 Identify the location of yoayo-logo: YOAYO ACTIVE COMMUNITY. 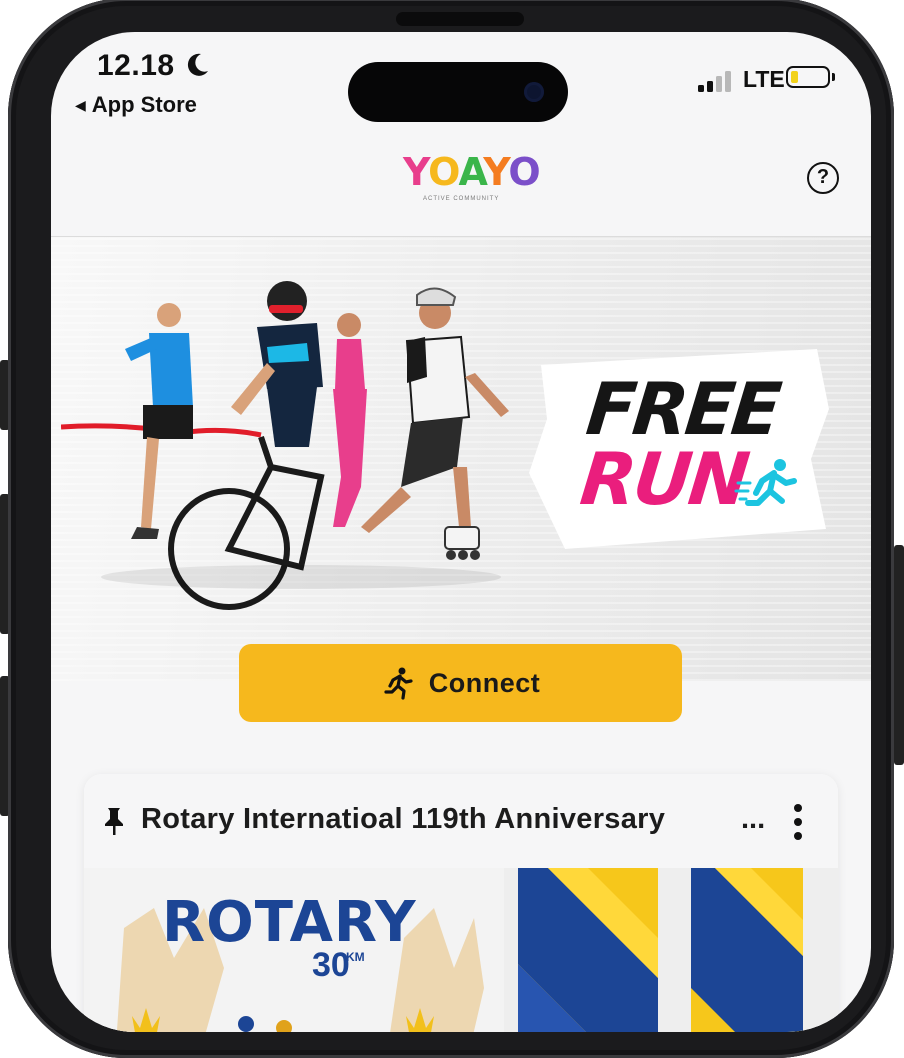
(472, 181).